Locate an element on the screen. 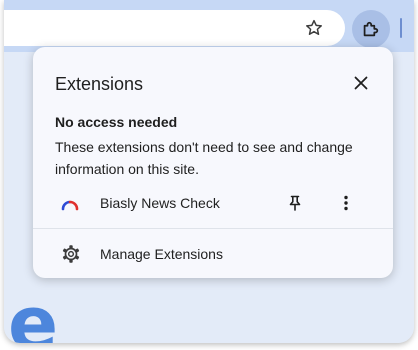  more-options-button is located at coordinates (346, 203).